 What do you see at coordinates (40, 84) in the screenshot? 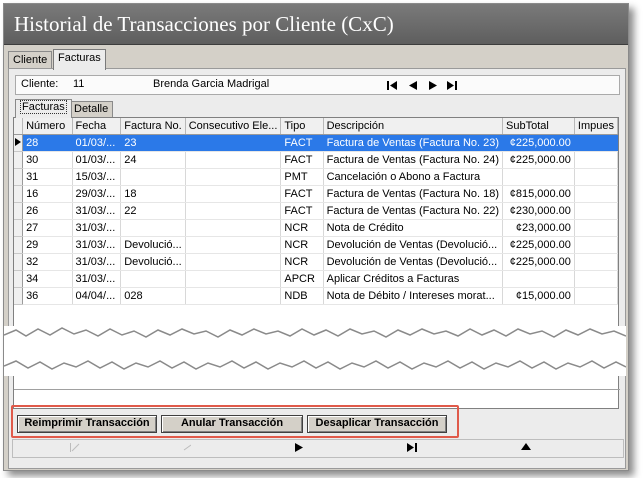
I see `client-label: Cliente:` at bounding box center [40, 84].